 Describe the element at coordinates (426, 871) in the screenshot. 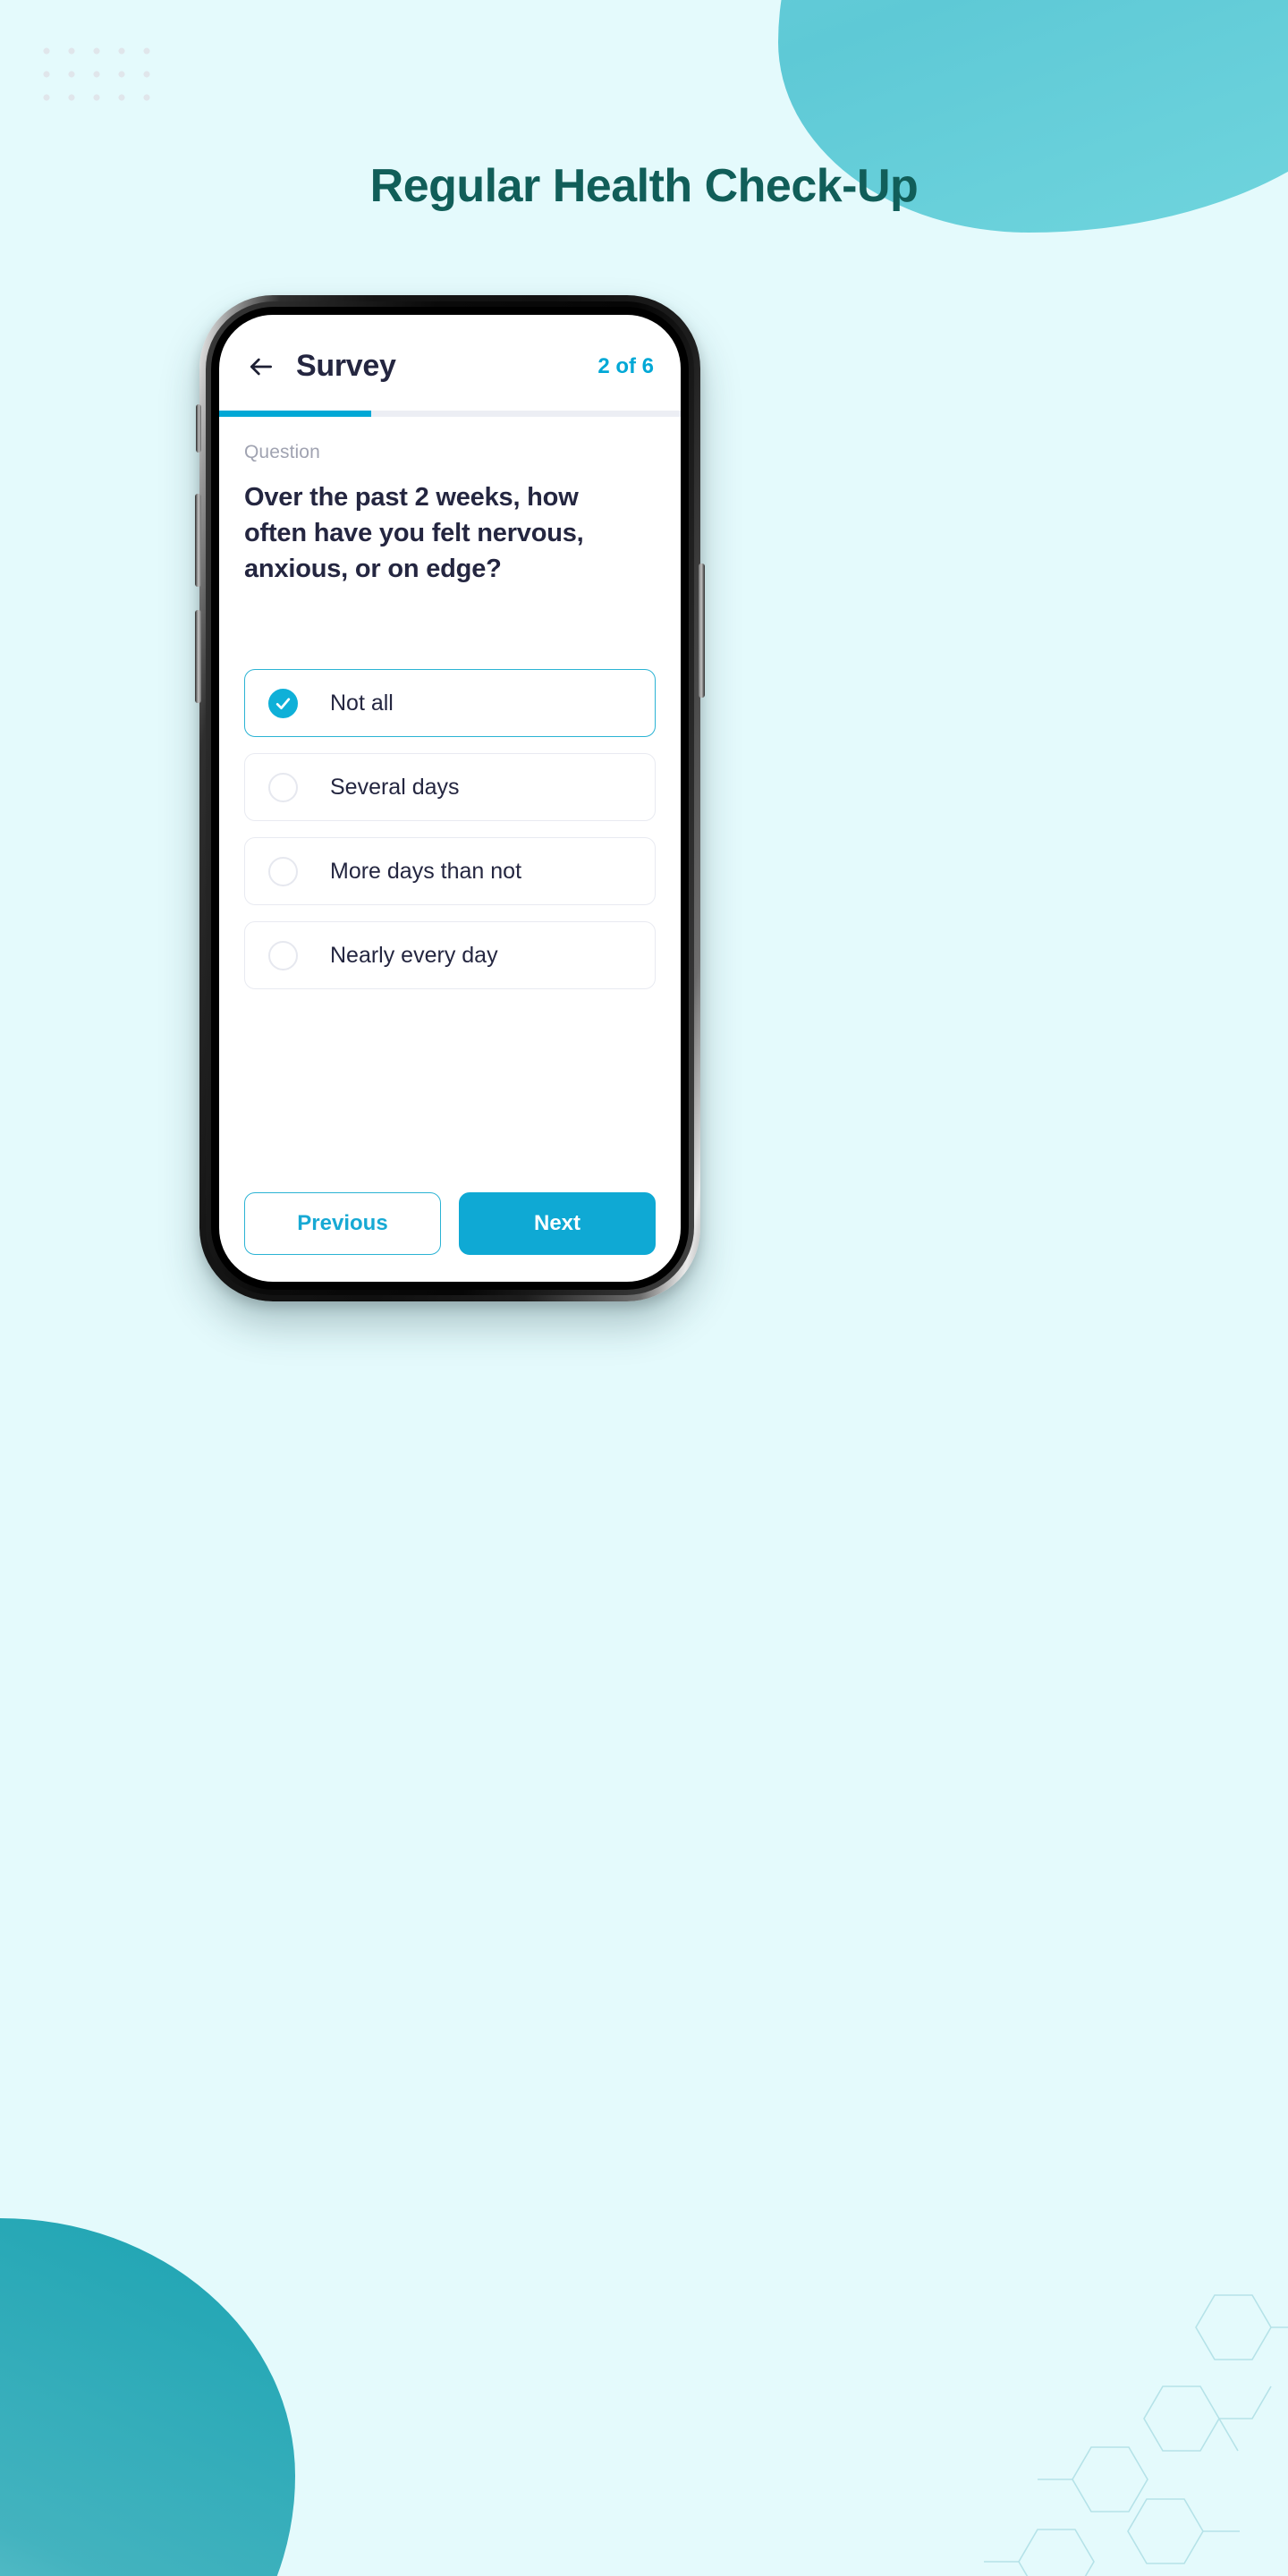

I see `answer-option-label: More days than not` at that location.